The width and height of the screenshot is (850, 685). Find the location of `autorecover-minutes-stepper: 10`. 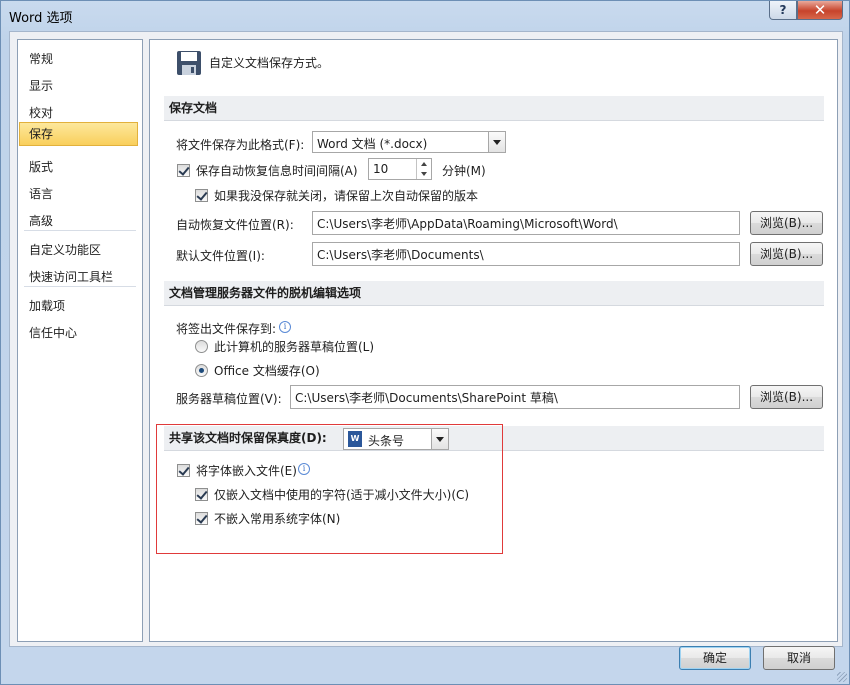

autorecover-minutes-stepper: 10 is located at coordinates (400, 169).